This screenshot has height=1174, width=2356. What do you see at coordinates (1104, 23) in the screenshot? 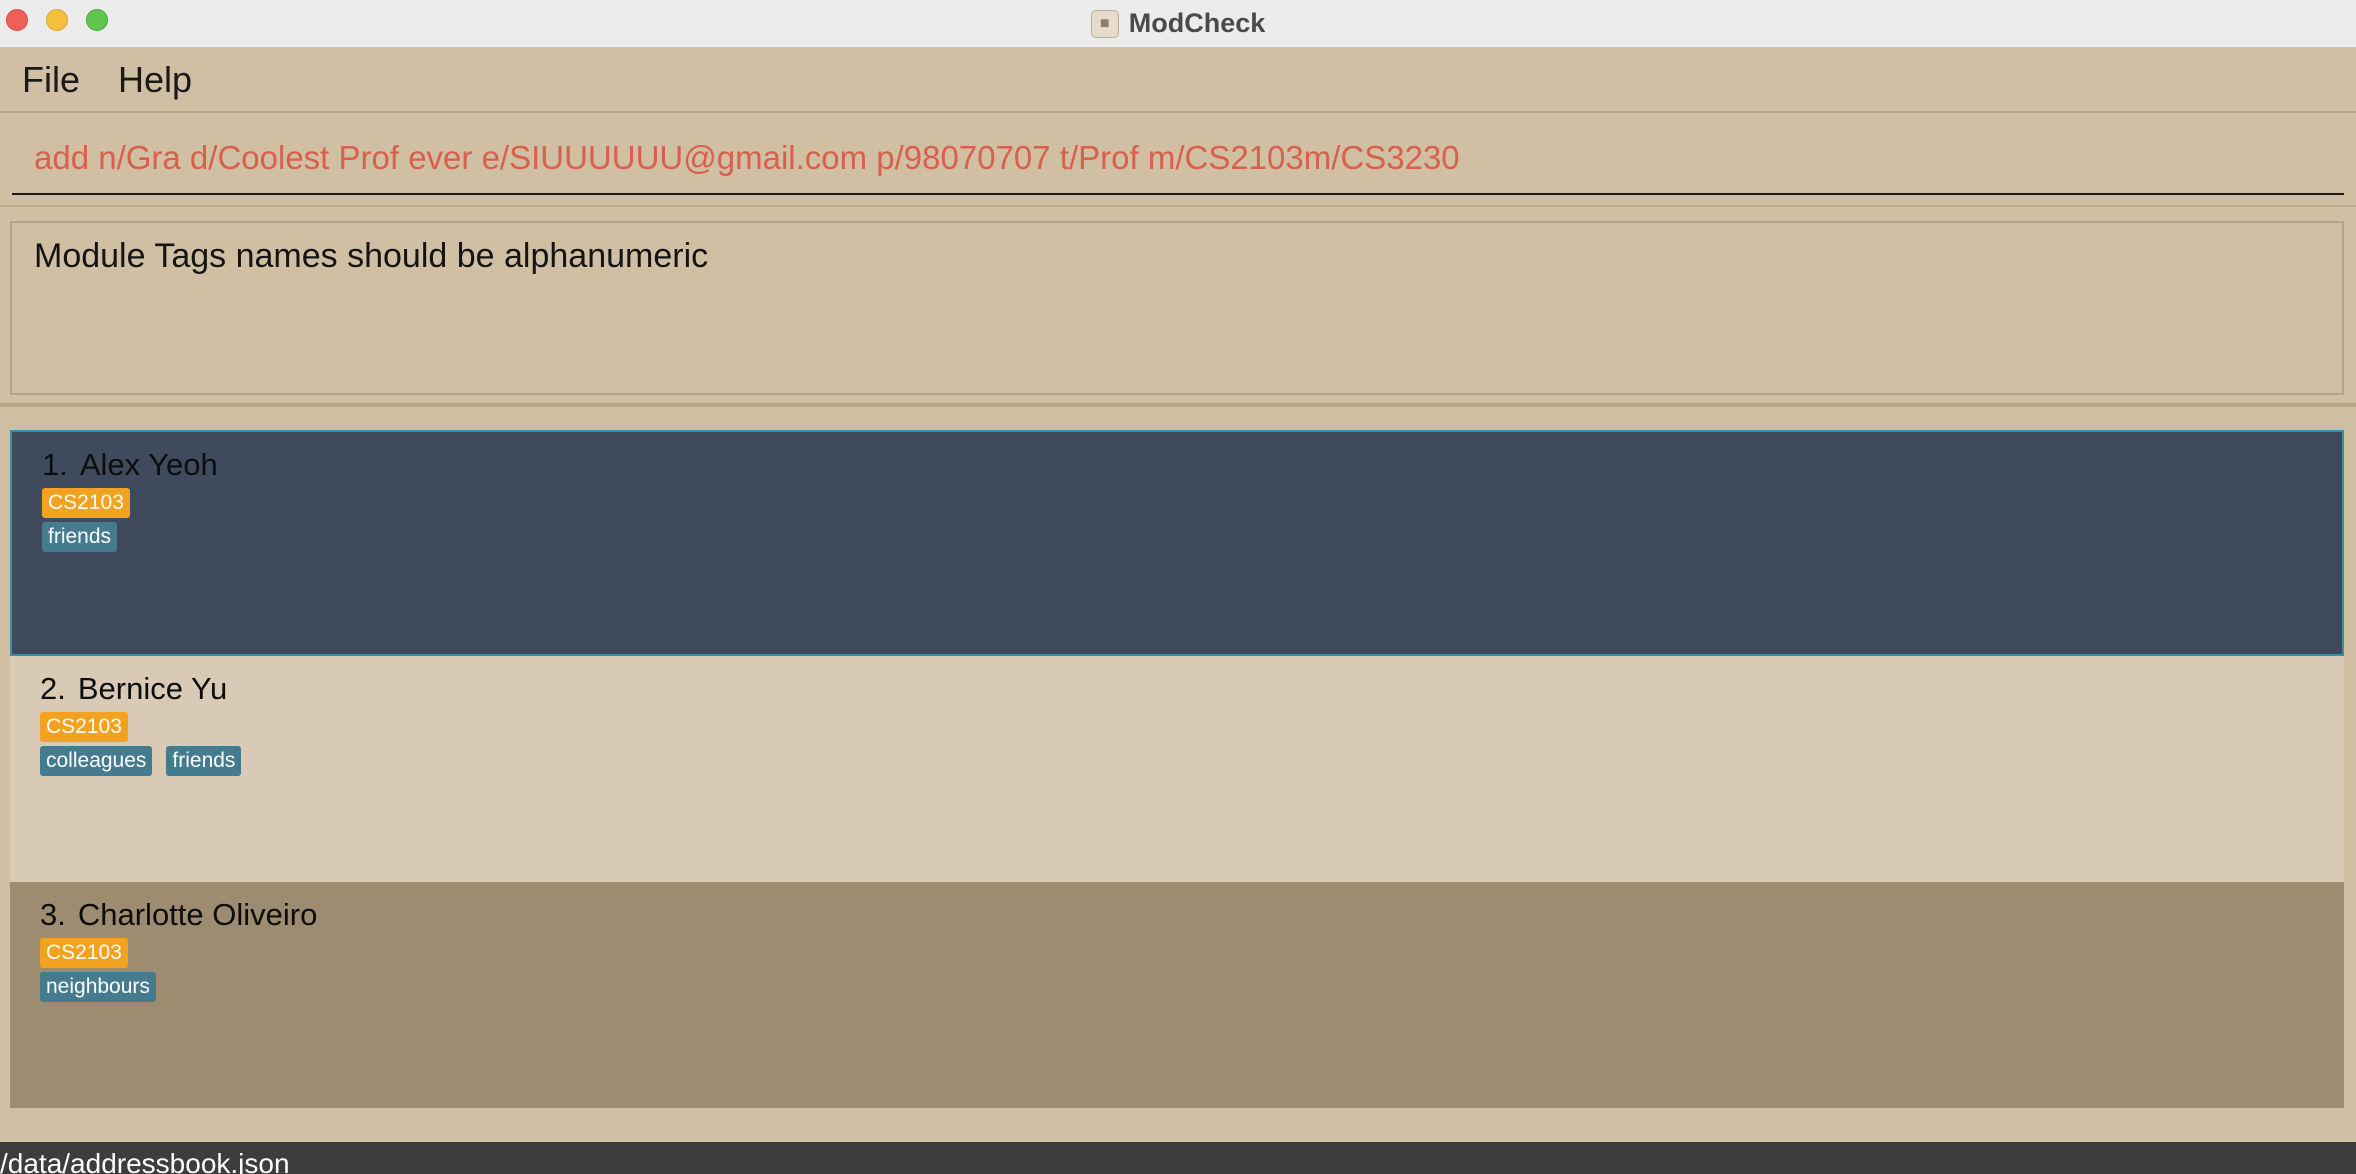
I see `contact-book-icon: ■` at bounding box center [1104, 23].